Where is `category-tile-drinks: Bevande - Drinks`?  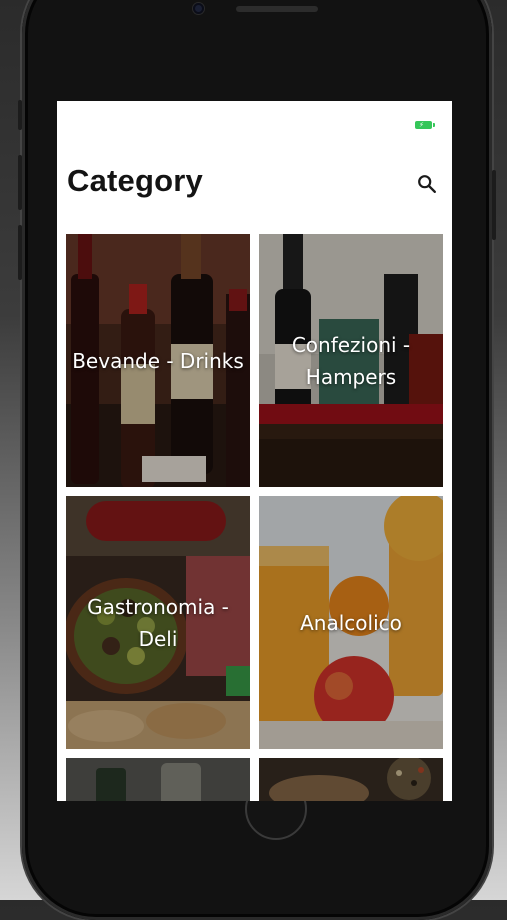 category-tile-drinks: Bevande - Drinks is located at coordinates (158, 360).